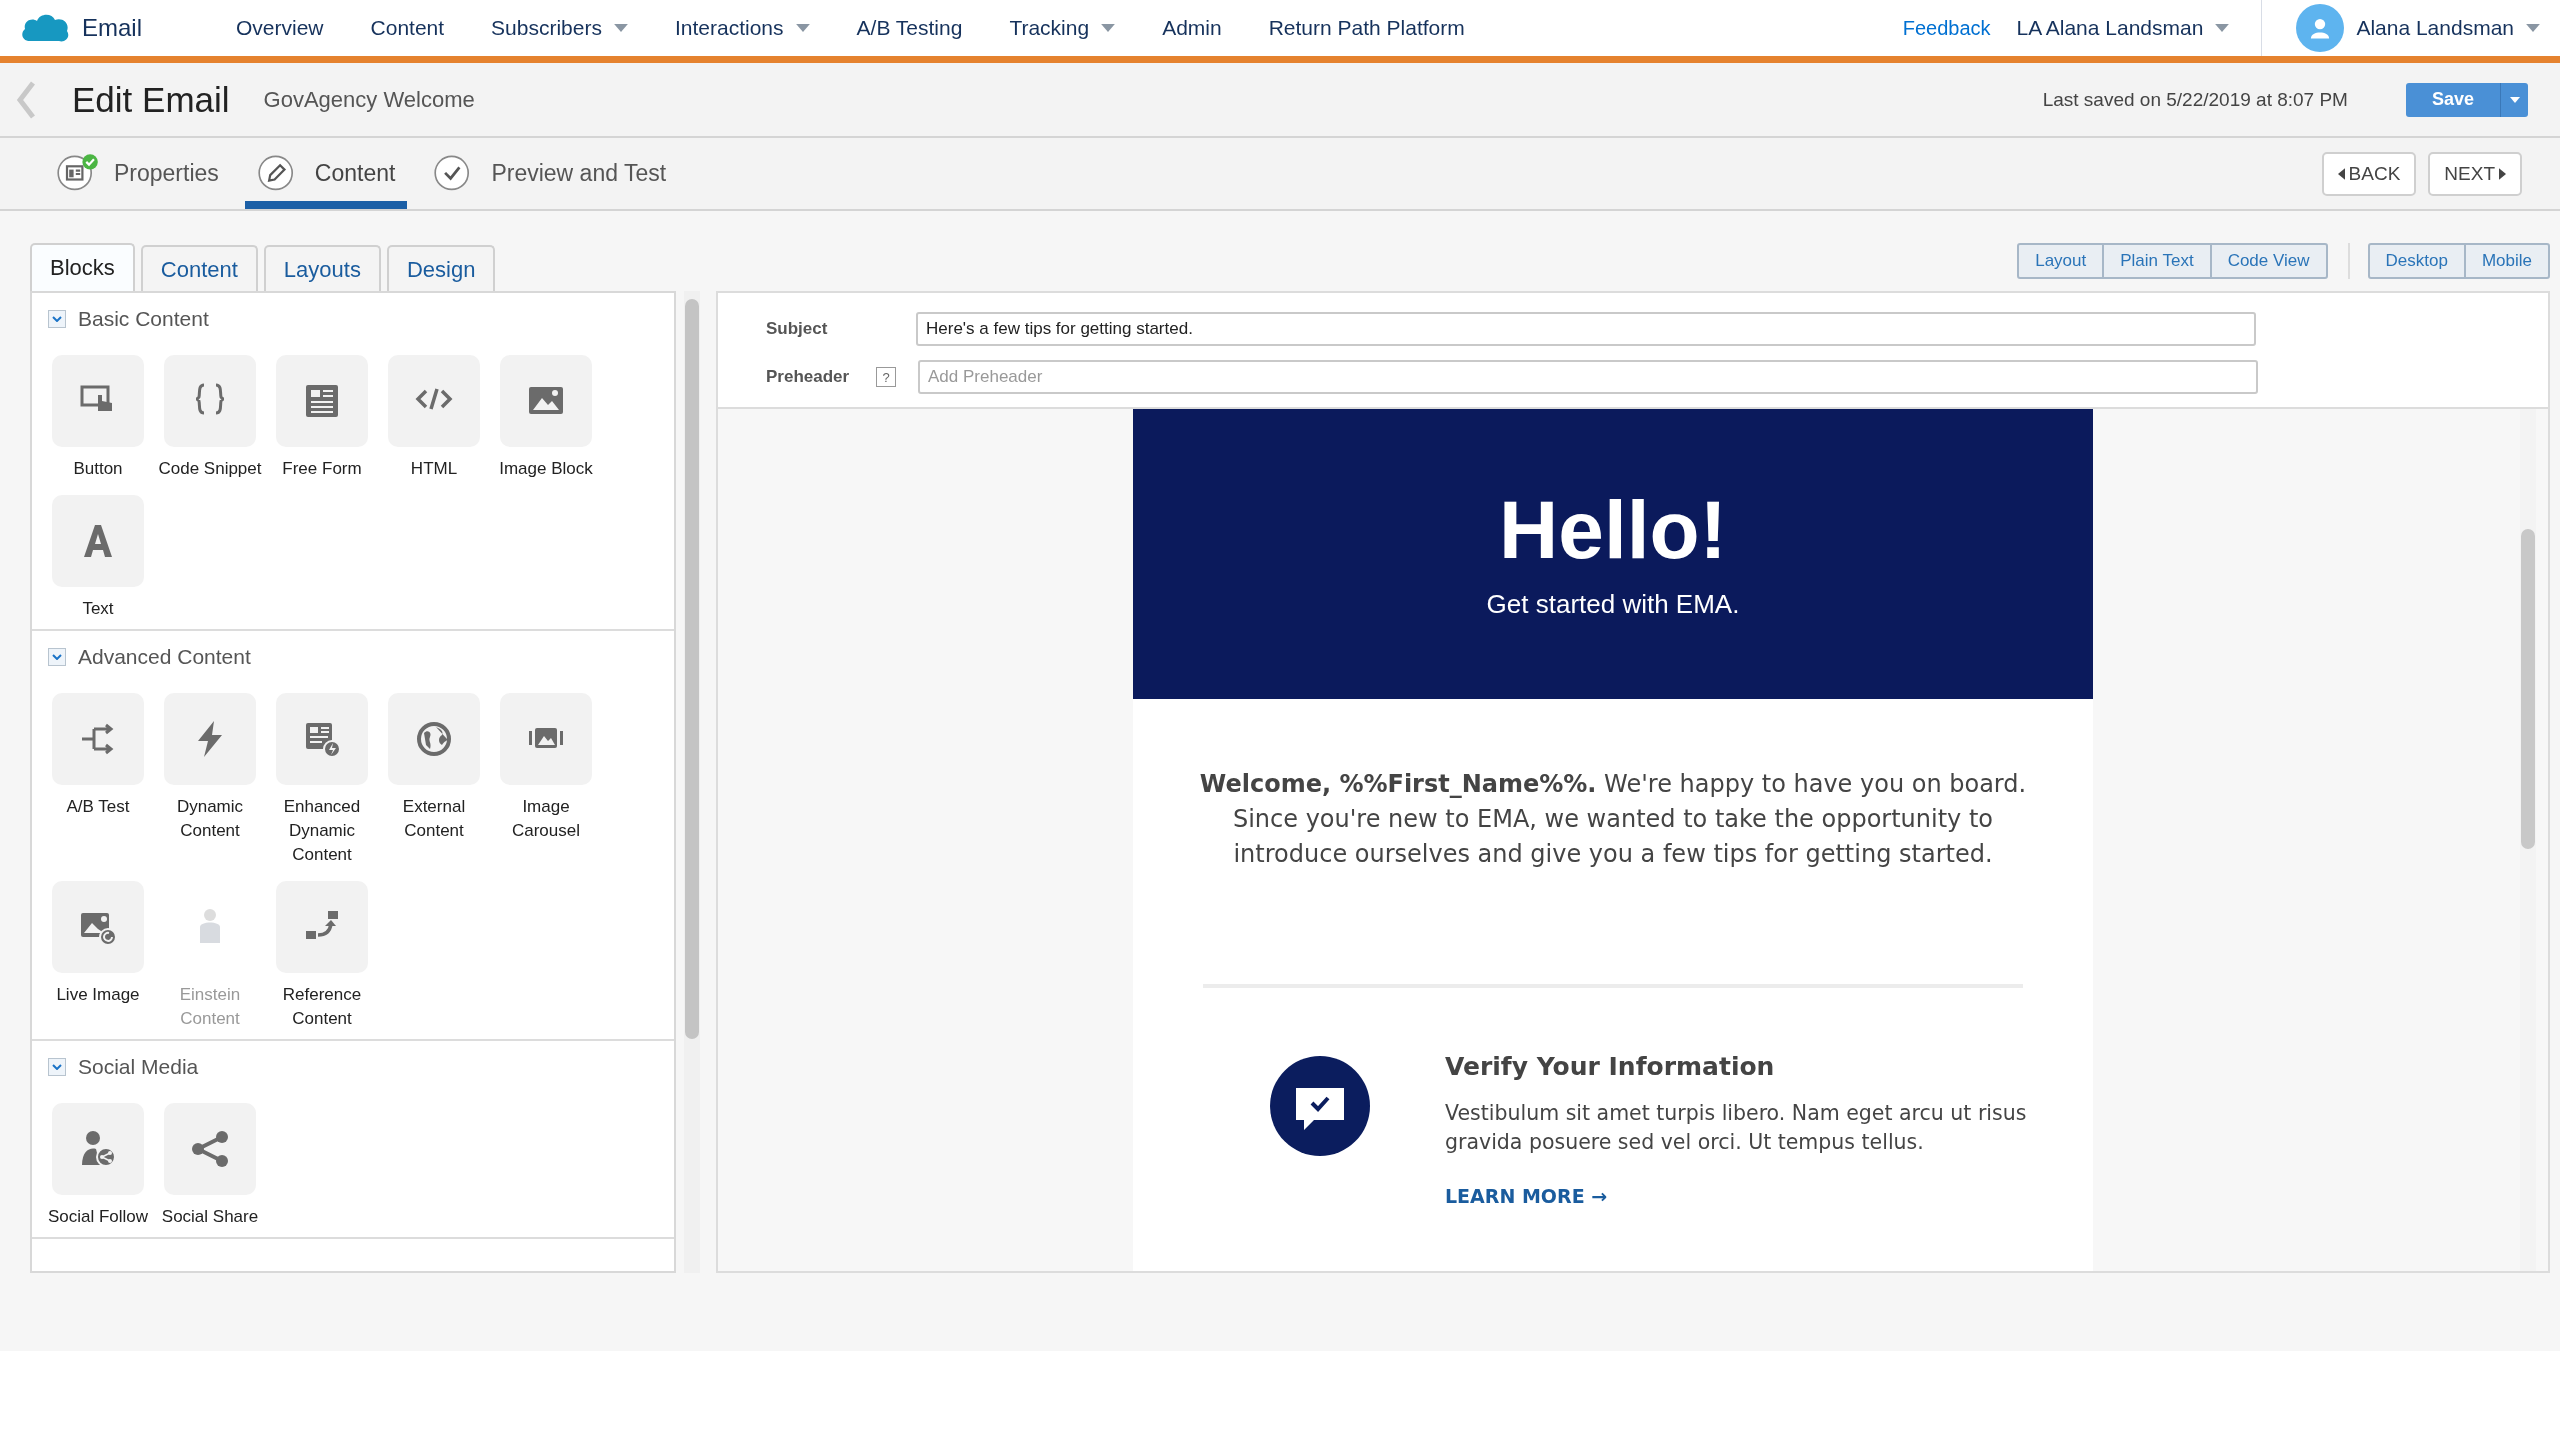  I want to click on feature-title: Verify Your Information, so click(1610, 1066).